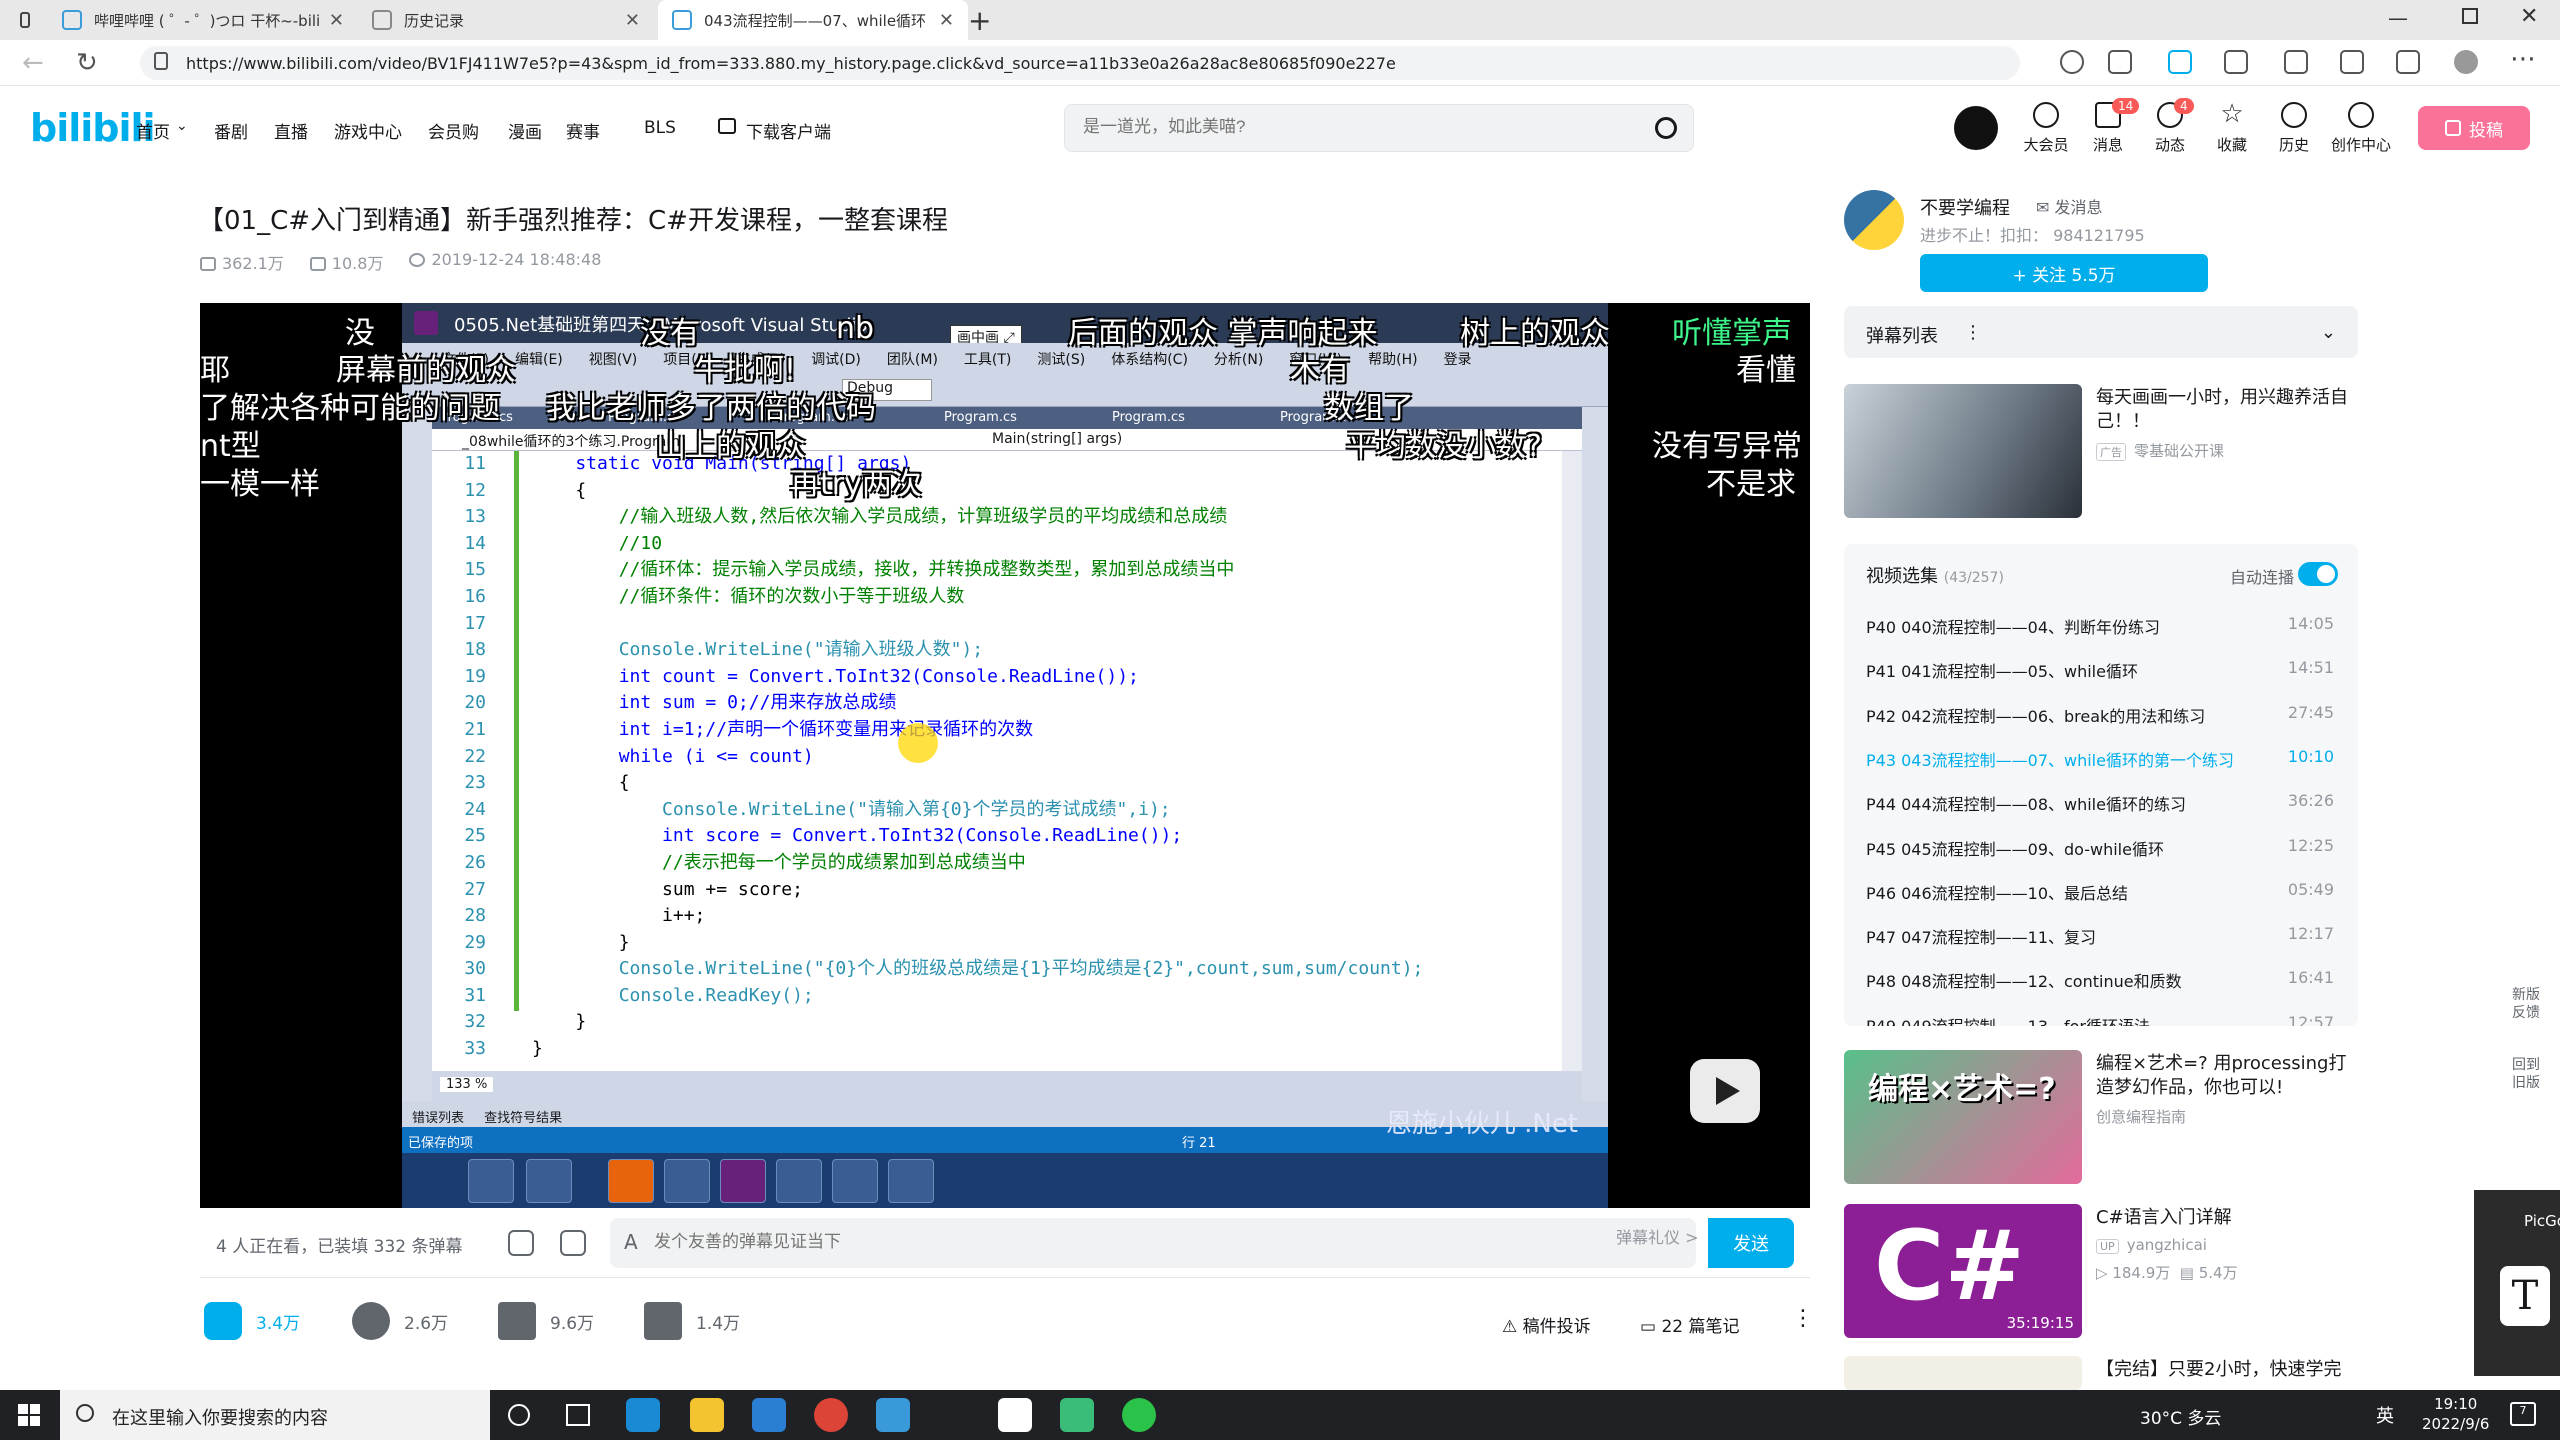  Describe the element at coordinates (2466, 62) in the screenshot. I see `profile-avatar` at that location.